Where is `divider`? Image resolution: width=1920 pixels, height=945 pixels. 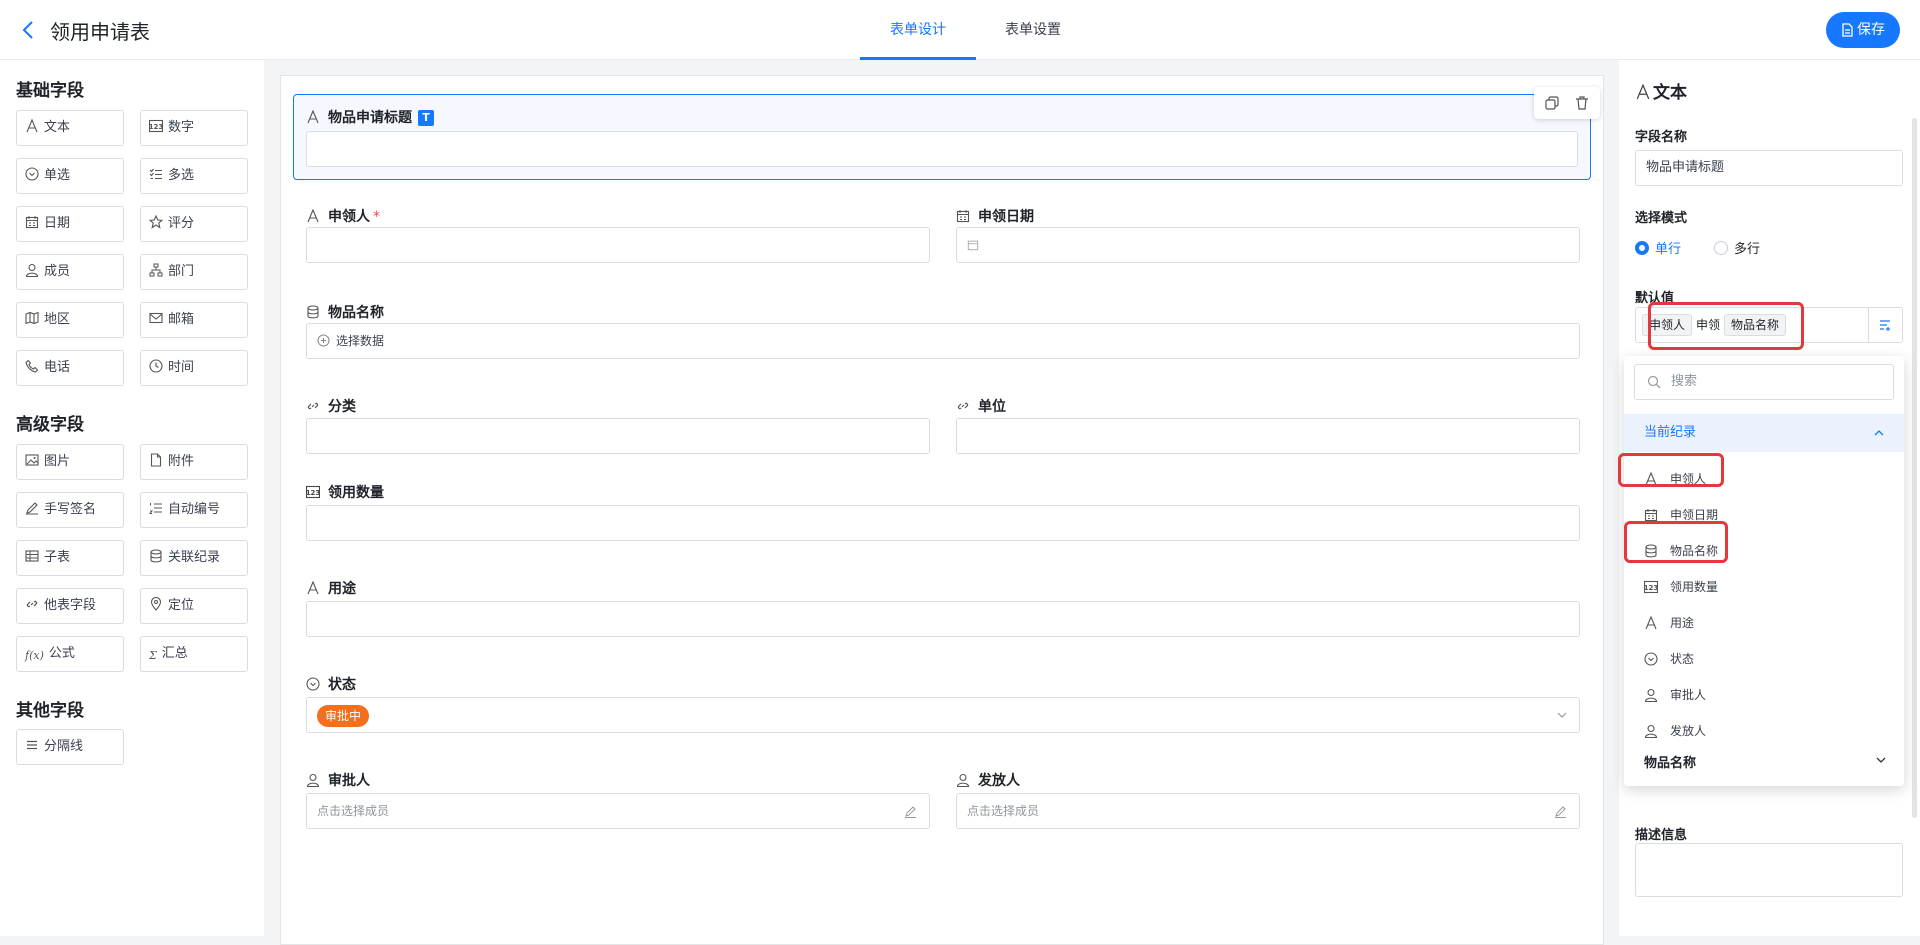
divider is located at coordinates (1868, 325).